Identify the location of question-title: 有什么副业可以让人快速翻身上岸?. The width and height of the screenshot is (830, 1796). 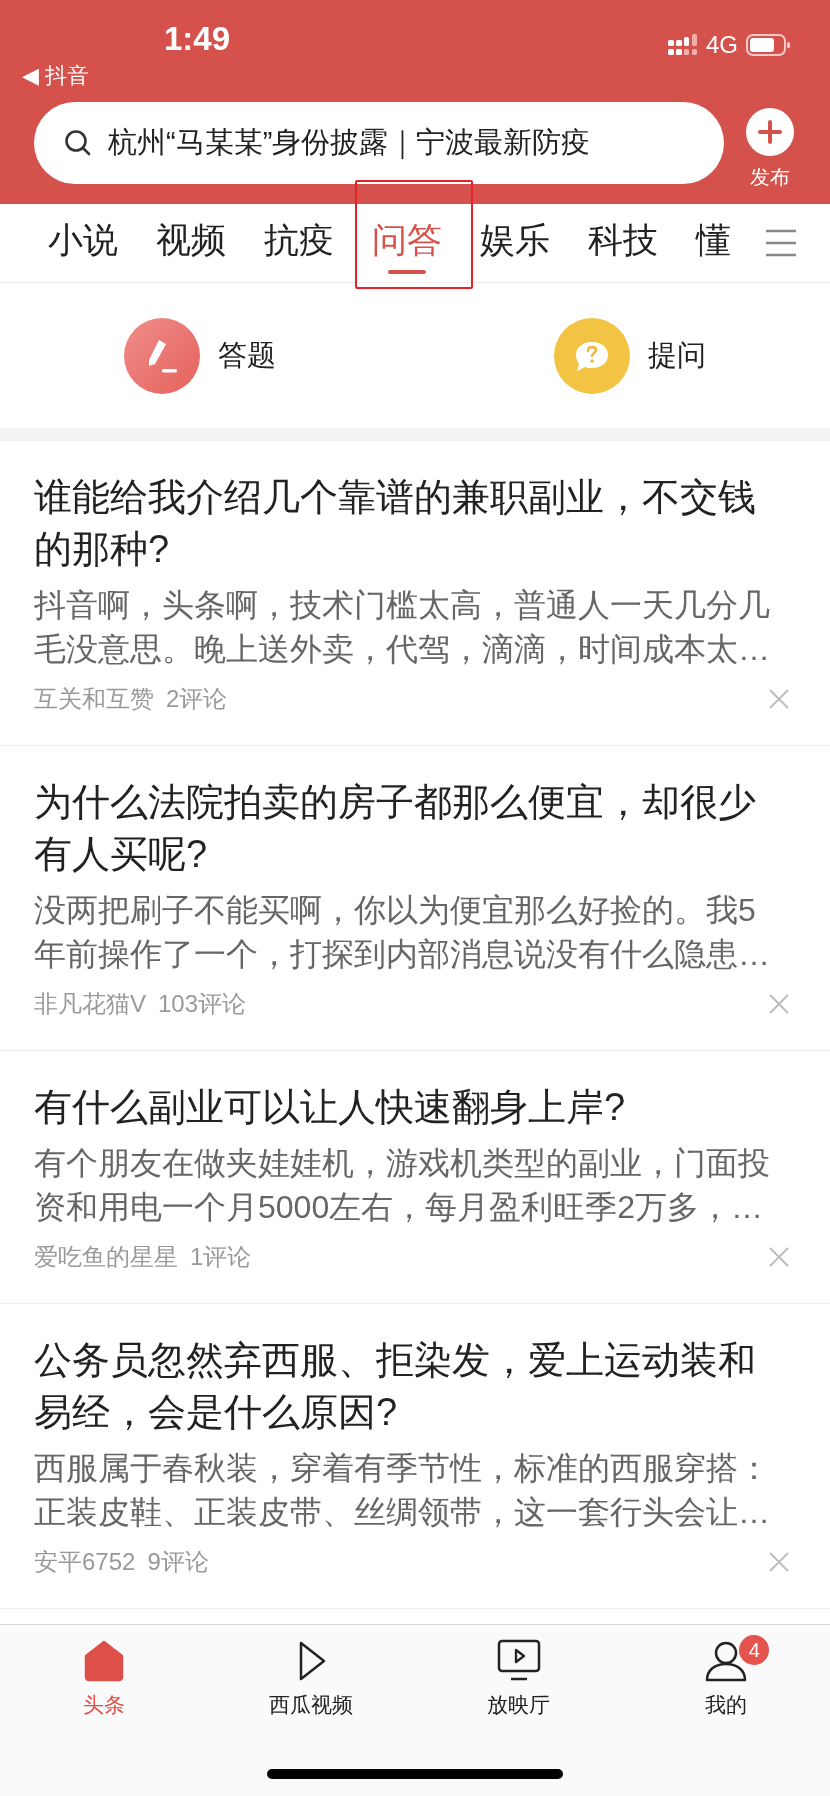
(409, 1107).